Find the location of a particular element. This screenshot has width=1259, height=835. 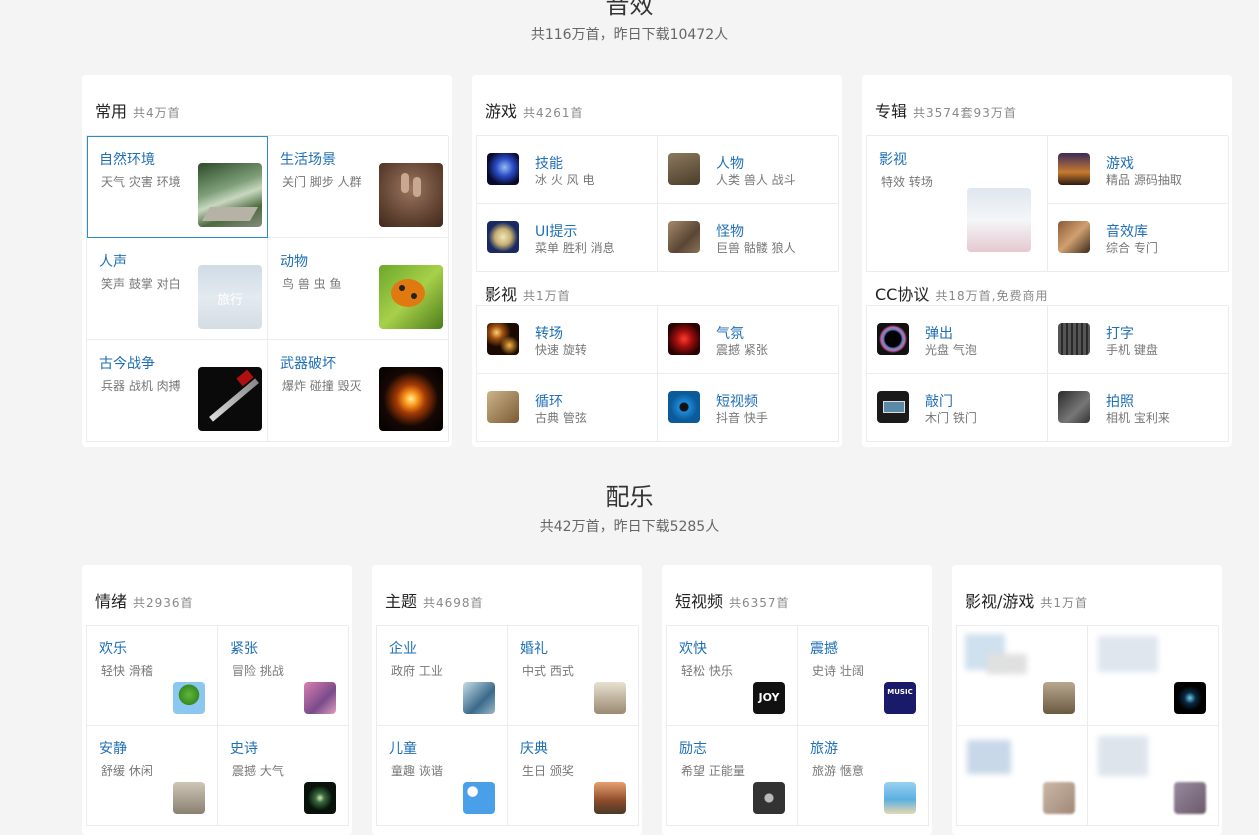

badge-icon is located at coordinates (769, 798).